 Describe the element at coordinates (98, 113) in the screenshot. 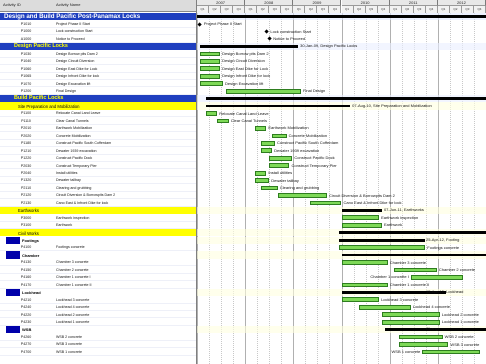

I see `activity-row: P1100 Relocate Canal Land Leave` at that location.